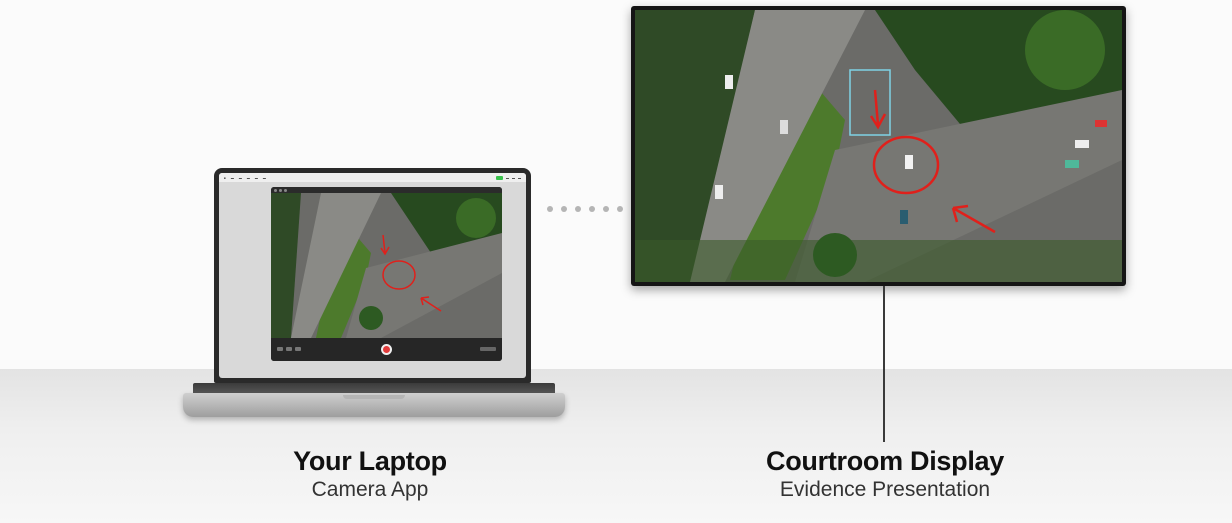 This screenshot has height=523, width=1232. Describe the element at coordinates (370, 489) in the screenshot. I see `laptop-subtitle: Camera App` at that location.